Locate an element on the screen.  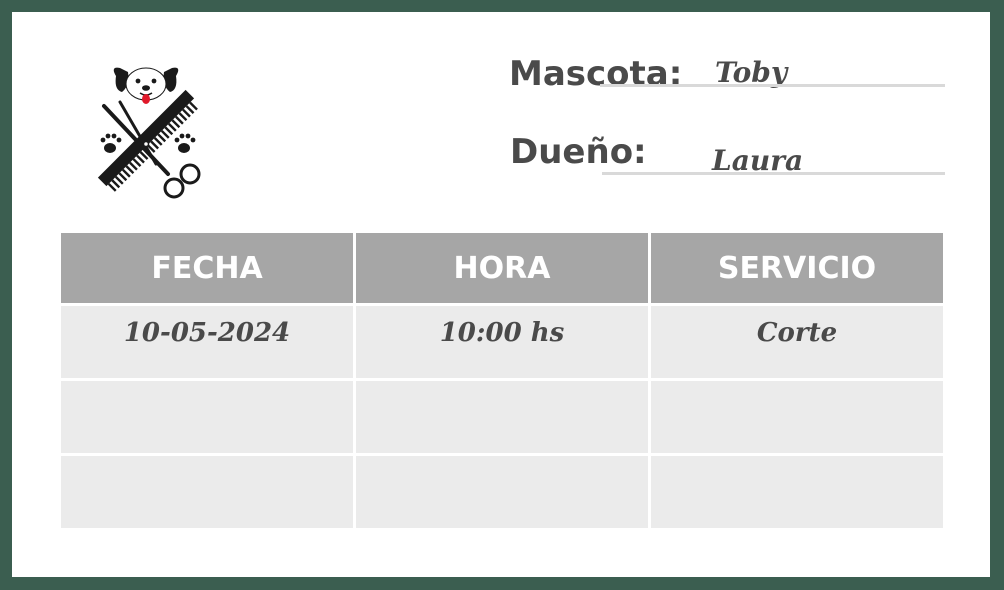
header-hora: HORA is located at coordinates (502, 268).